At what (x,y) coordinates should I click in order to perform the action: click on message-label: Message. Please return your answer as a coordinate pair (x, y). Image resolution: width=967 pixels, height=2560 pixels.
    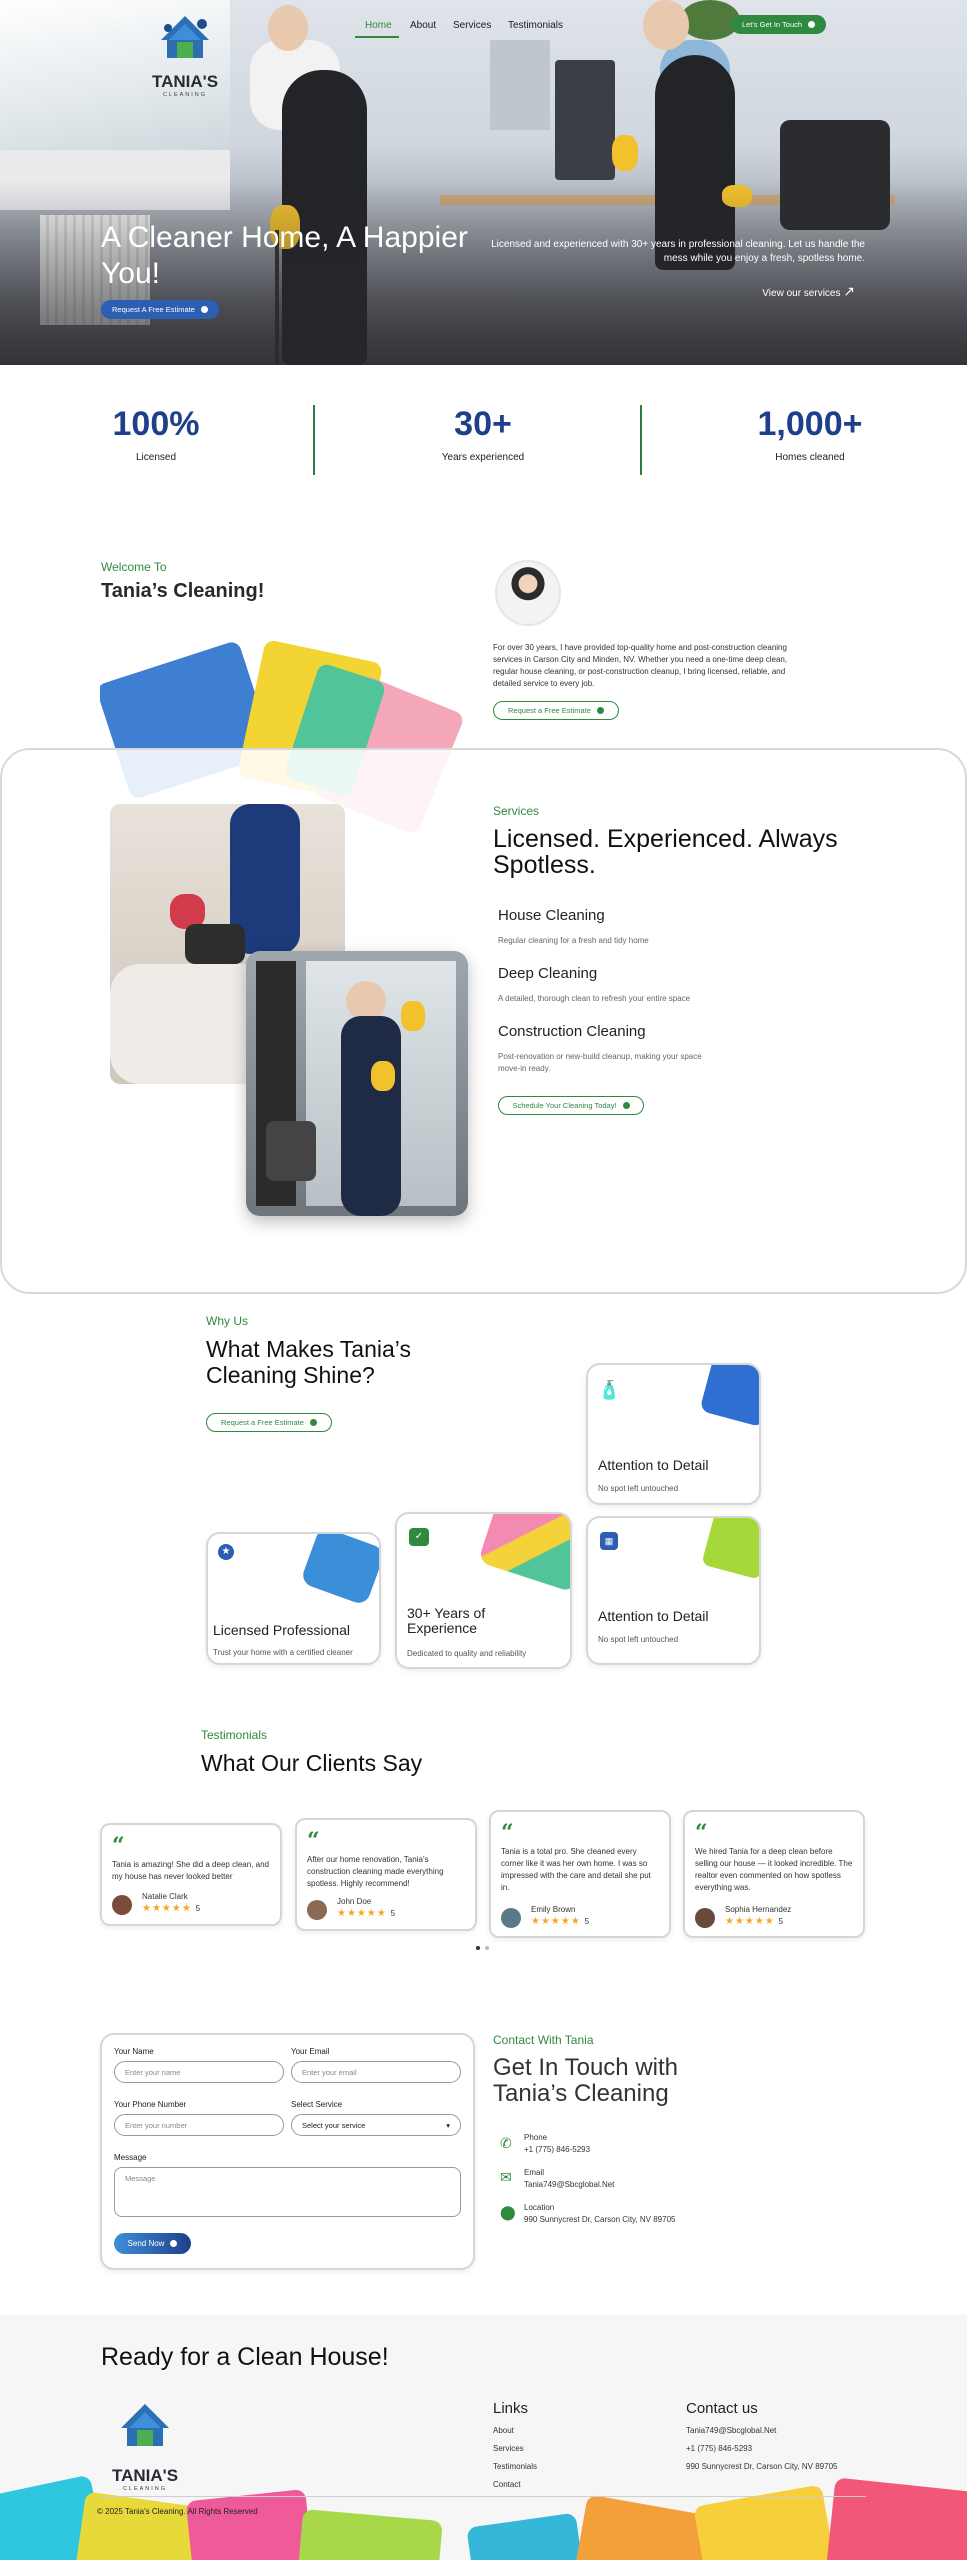
    Looking at the image, I should click on (130, 2157).